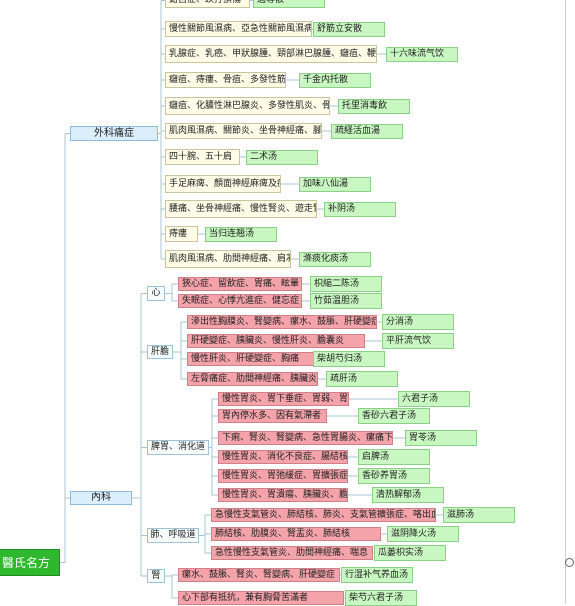 The height and width of the screenshot is (606, 575). I want to click on formula-box: 启脾汤, so click(394, 457).